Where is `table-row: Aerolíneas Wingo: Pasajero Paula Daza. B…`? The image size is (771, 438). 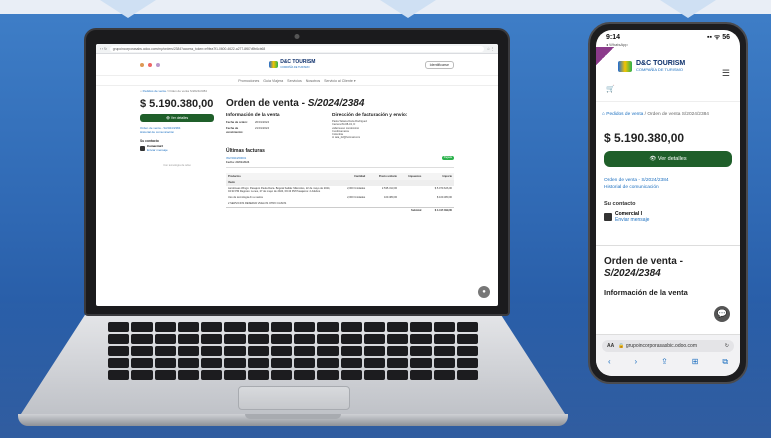 table-row: Aerolíneas Wingo: Pasajero Paula Daza. B… is located at coordinates (340, 190).